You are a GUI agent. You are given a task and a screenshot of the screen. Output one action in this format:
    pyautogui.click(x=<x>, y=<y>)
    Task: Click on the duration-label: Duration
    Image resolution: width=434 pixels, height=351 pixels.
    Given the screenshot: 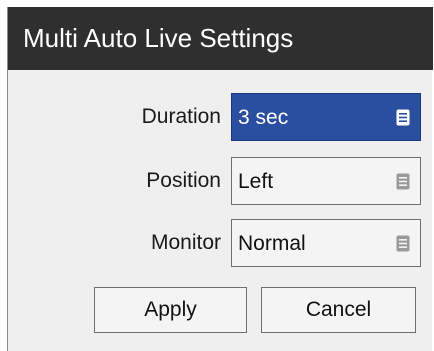 What is the action you would take?
    pyautogui.click(x=181, y=116)
    